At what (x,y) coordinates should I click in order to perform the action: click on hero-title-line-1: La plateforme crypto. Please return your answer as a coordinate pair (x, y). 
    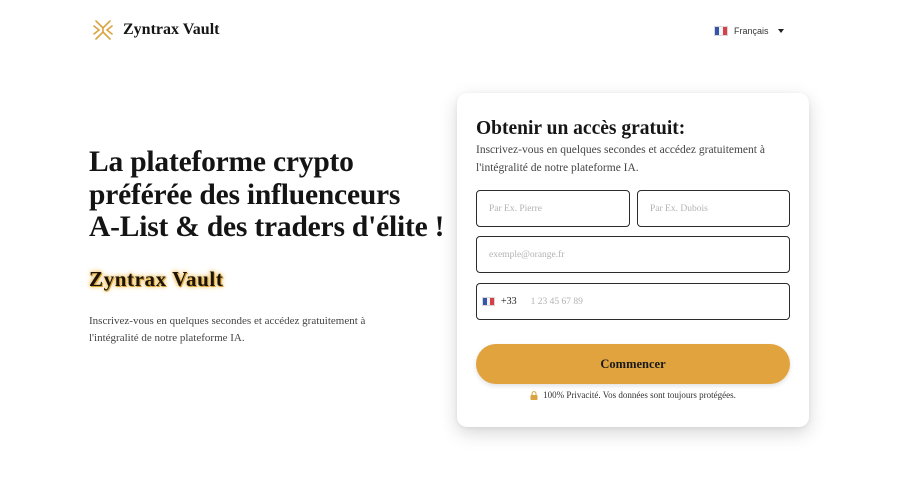
    Looking at the image, I should click on (221, 162).